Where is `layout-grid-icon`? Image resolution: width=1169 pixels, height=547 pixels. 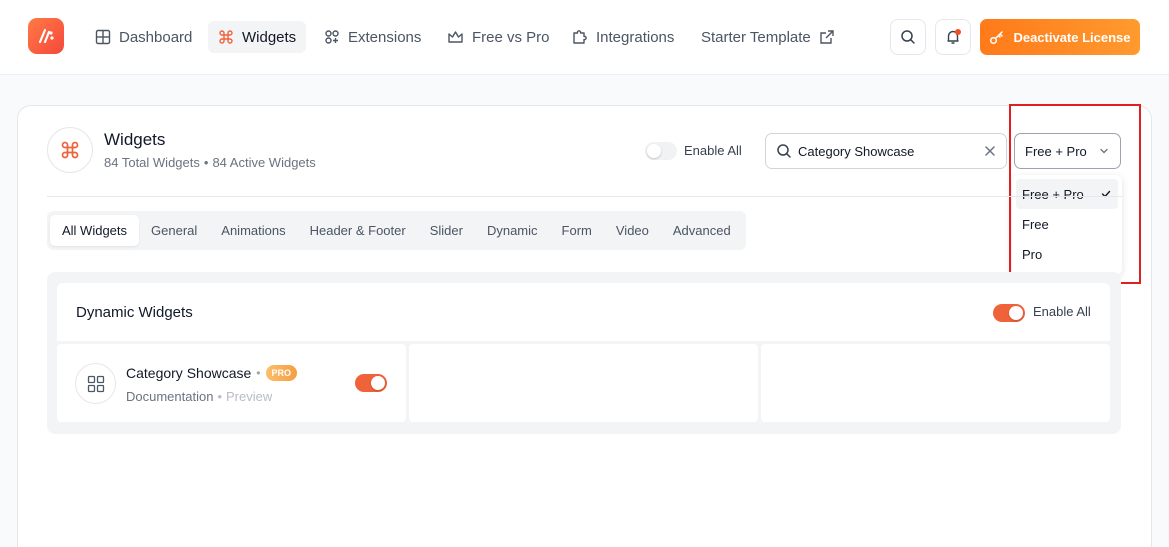 layout-grid-icon is located at coordinates (95, 383).